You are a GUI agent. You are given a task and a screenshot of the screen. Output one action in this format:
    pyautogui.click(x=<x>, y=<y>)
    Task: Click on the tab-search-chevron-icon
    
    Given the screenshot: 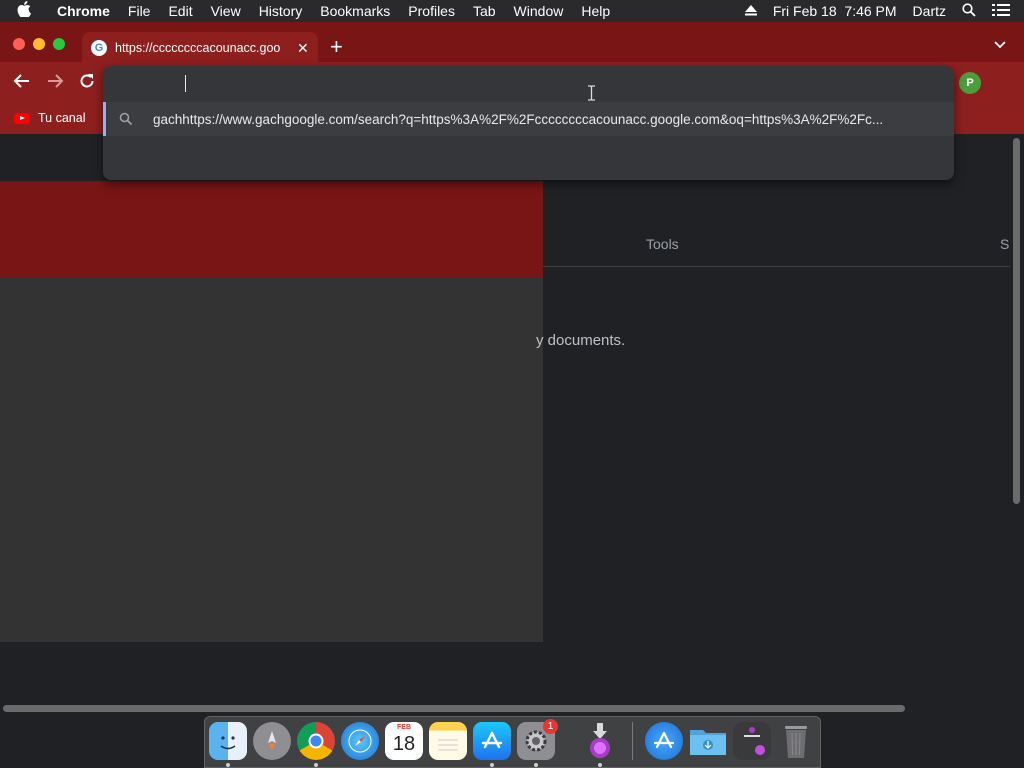 What is the action you would take?
    pyautogui.click(x=1000, y=45)
    